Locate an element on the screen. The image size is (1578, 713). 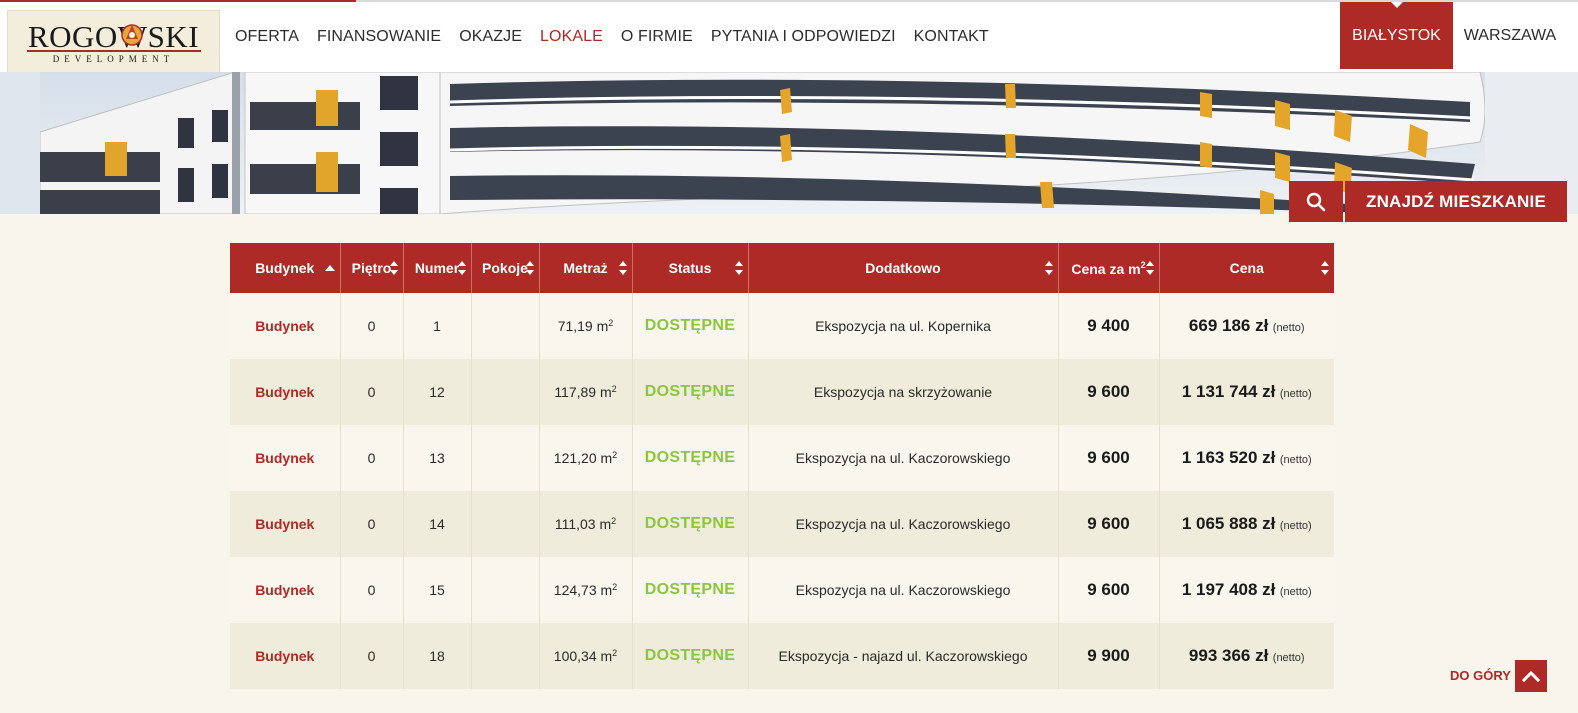
col-header-label: Dodatkowo is located at coordinates (903, 268).